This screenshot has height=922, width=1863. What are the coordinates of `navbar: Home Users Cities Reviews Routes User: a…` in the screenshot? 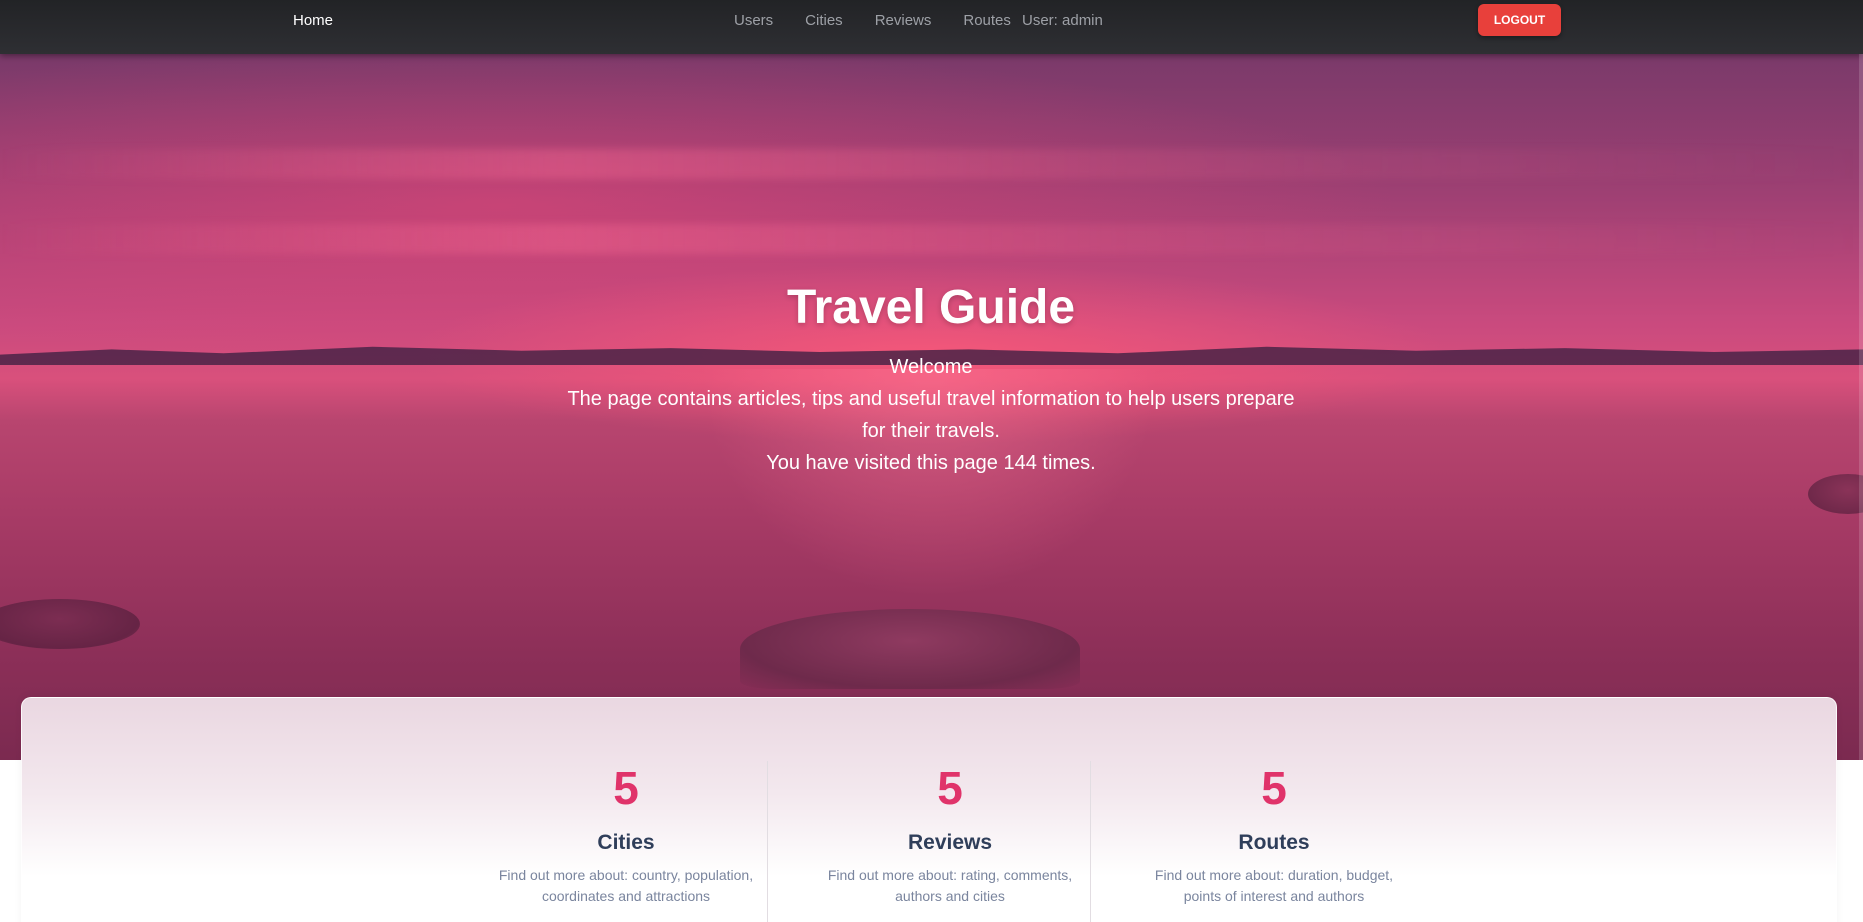 It's located at (931, 27).